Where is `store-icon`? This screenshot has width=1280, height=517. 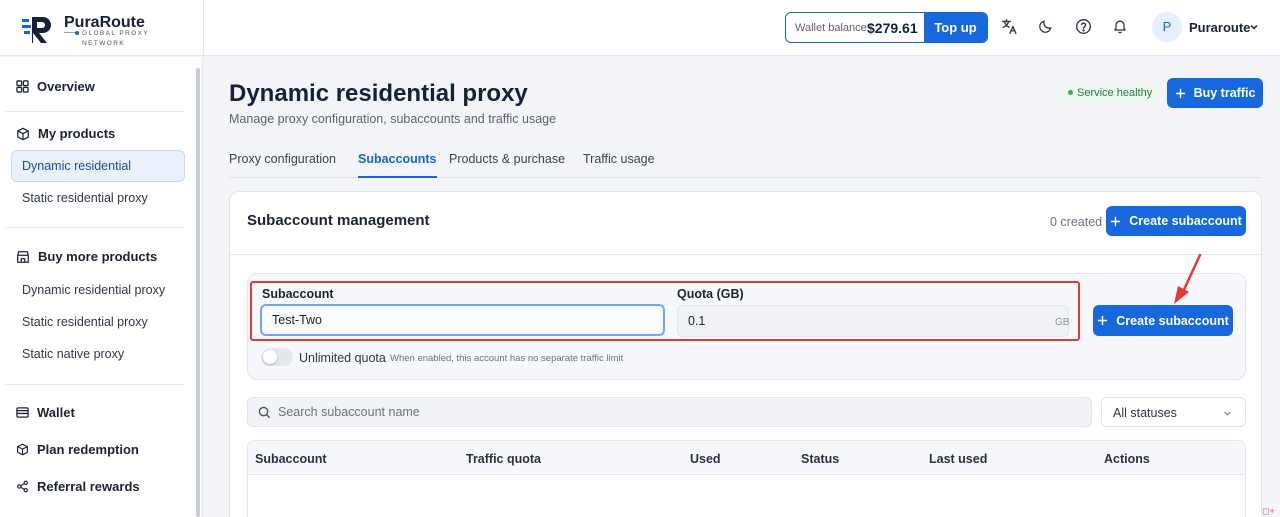
store-icon is located at coordinates (23, 256).